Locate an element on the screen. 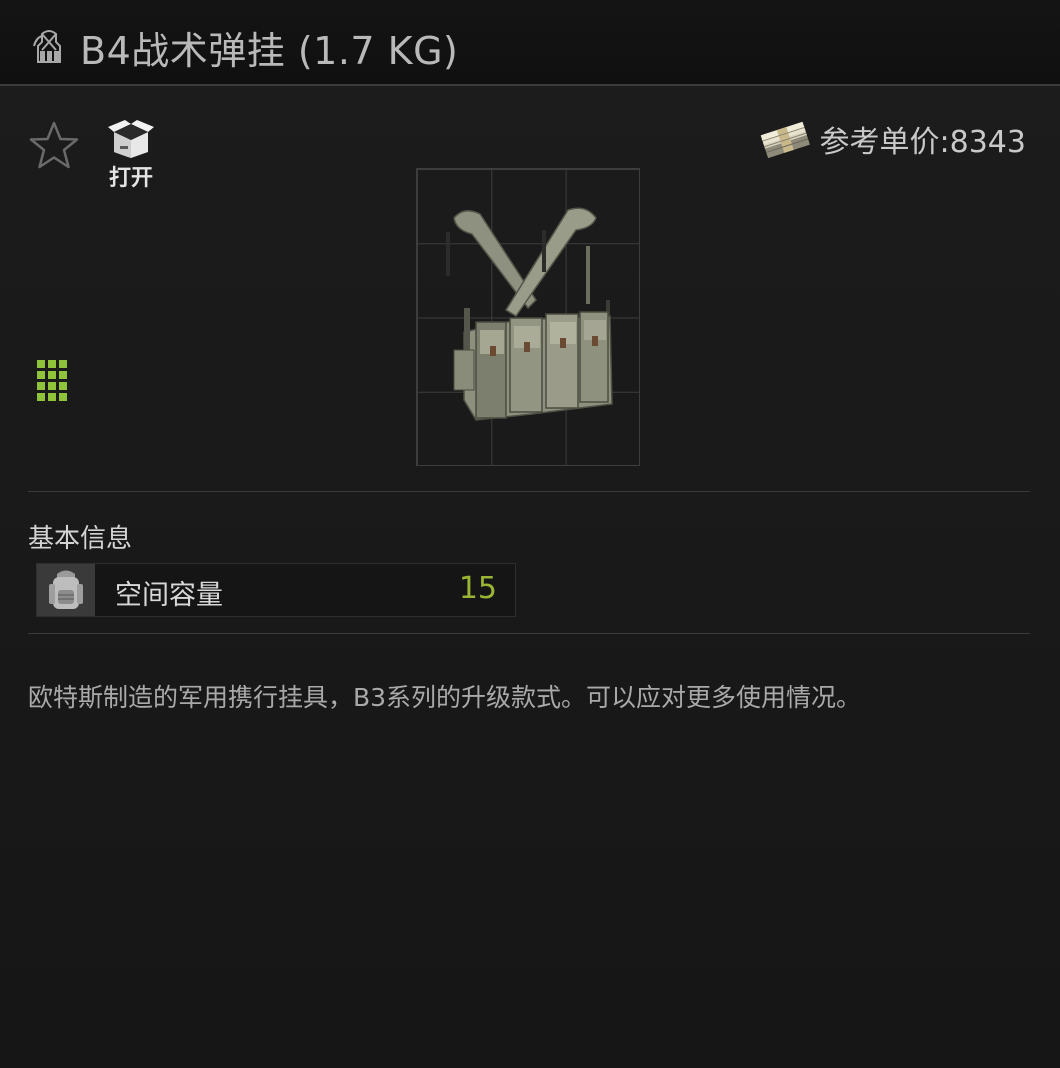  section-title-basic-info: 基本信息 is located at coordinates (80, 539).